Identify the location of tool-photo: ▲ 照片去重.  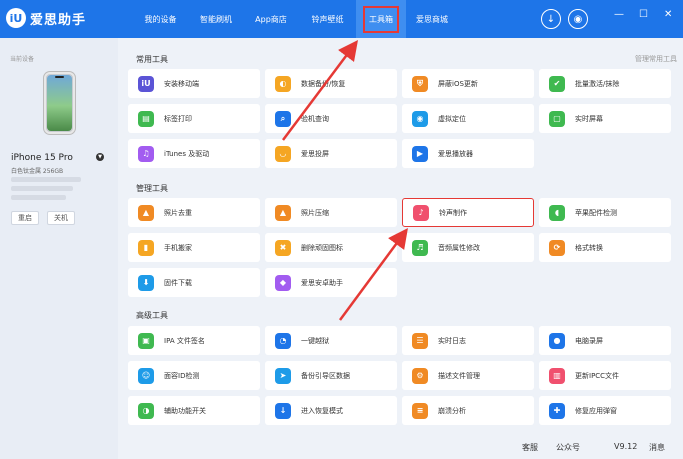
(194, 212).